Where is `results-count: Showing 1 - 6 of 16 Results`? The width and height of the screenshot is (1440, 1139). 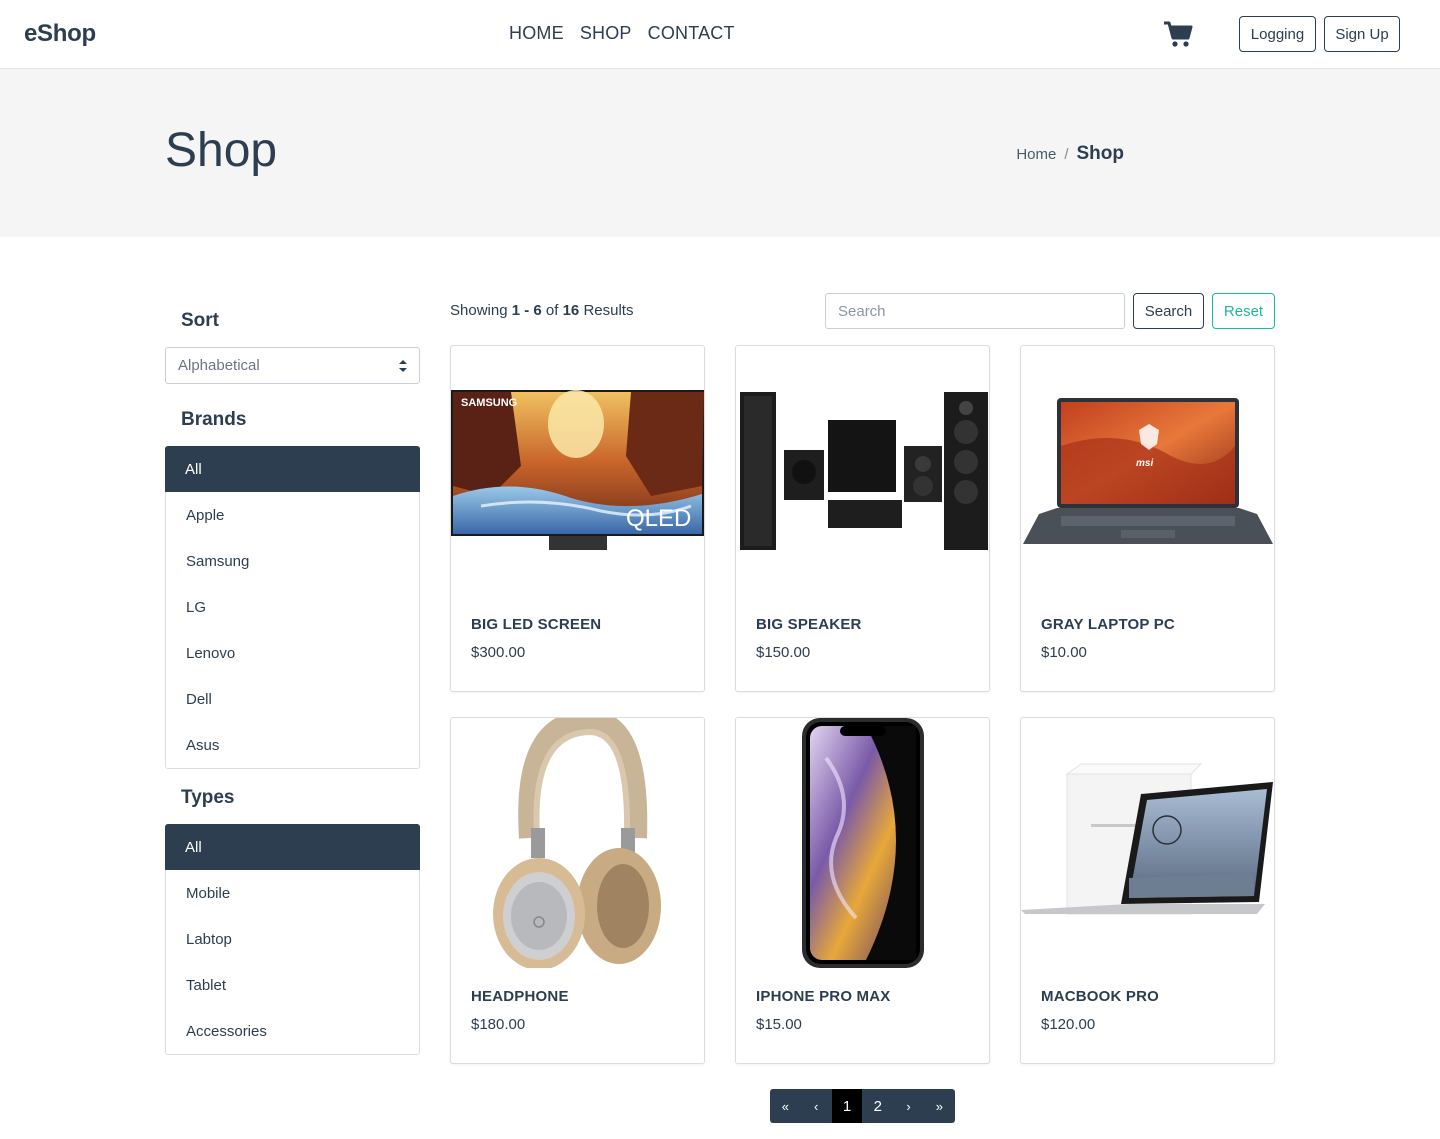
results-count: Showing 1 - 6 of 16 Results is located at coordinates (541, 310).